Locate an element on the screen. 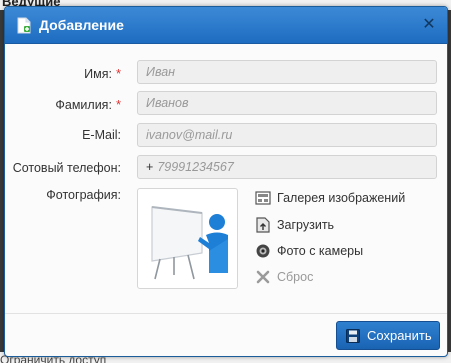 This screenshot has width=451, height=363. phone-placeholder: 79991234567 is located at coordinates (195, 167).